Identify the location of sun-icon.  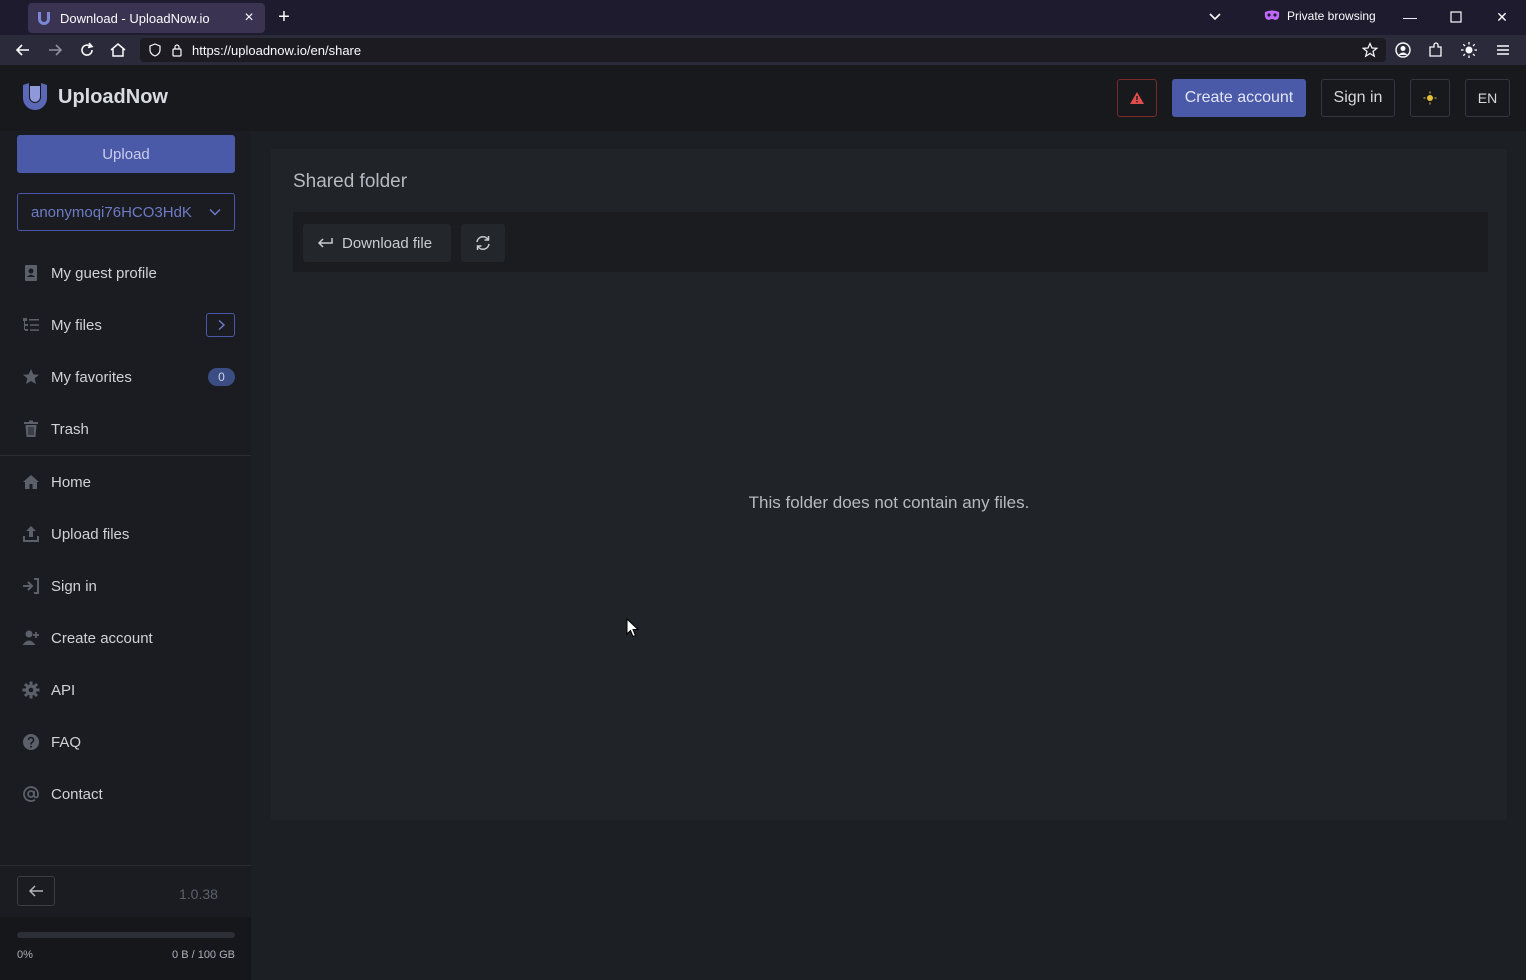
(1430, 98).